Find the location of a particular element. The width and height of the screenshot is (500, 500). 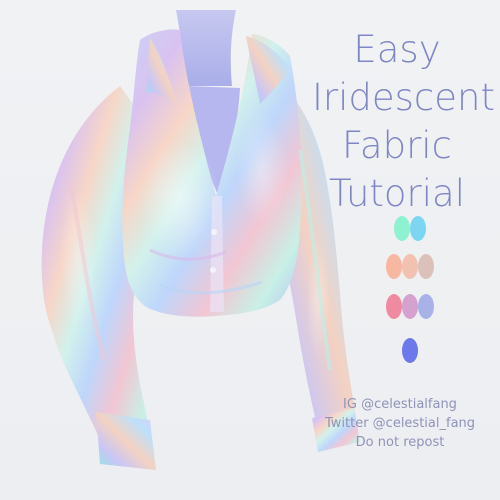

color-palette is located at coordinates (414, 296).